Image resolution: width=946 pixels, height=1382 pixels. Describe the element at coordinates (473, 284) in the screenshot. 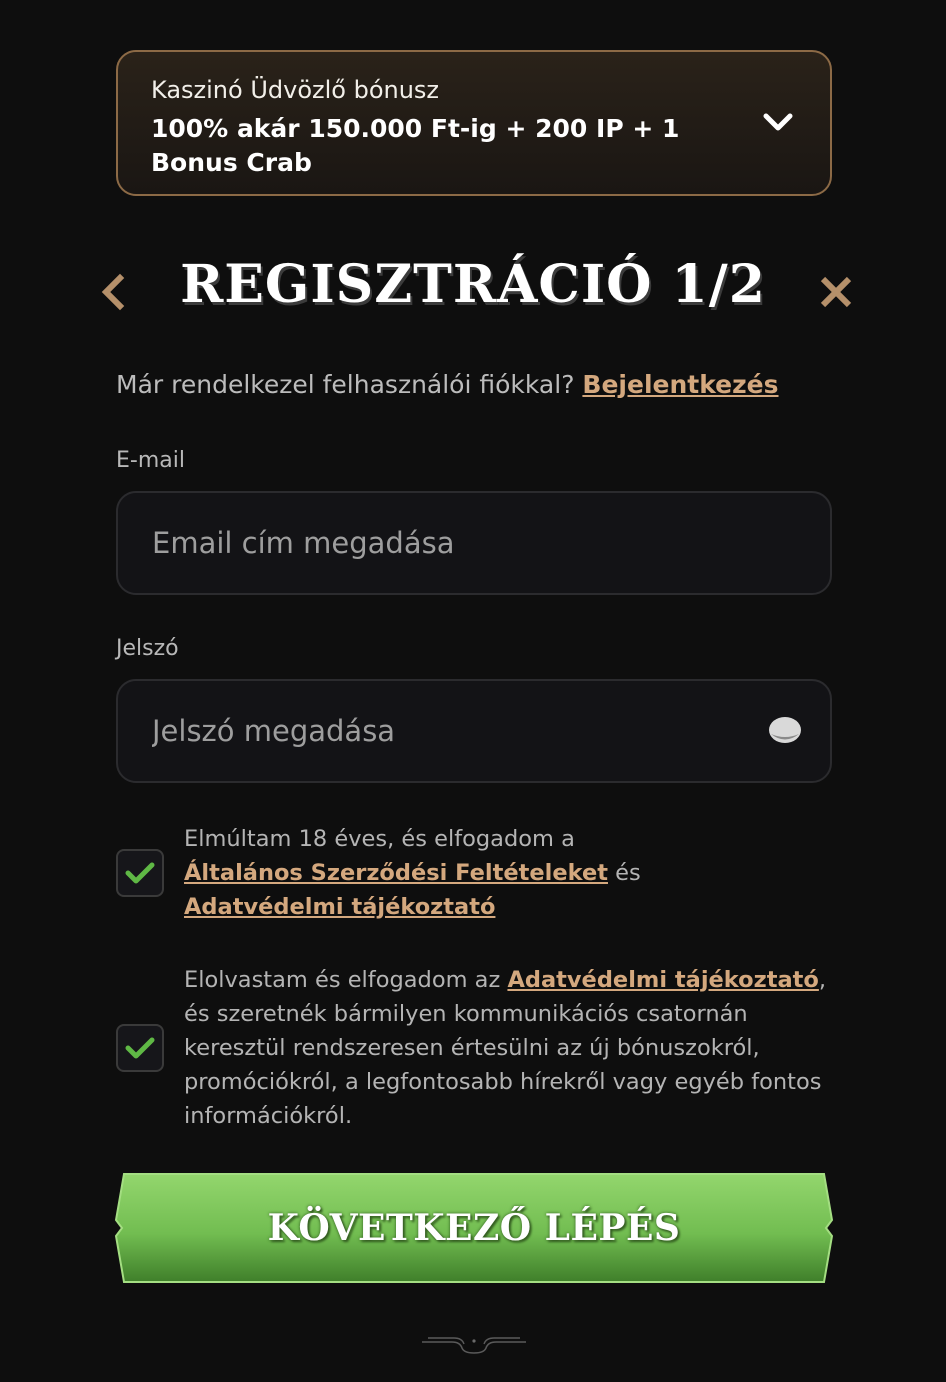

I see `page-title: REGISZTRÁCIÓ 1/2` at that location.